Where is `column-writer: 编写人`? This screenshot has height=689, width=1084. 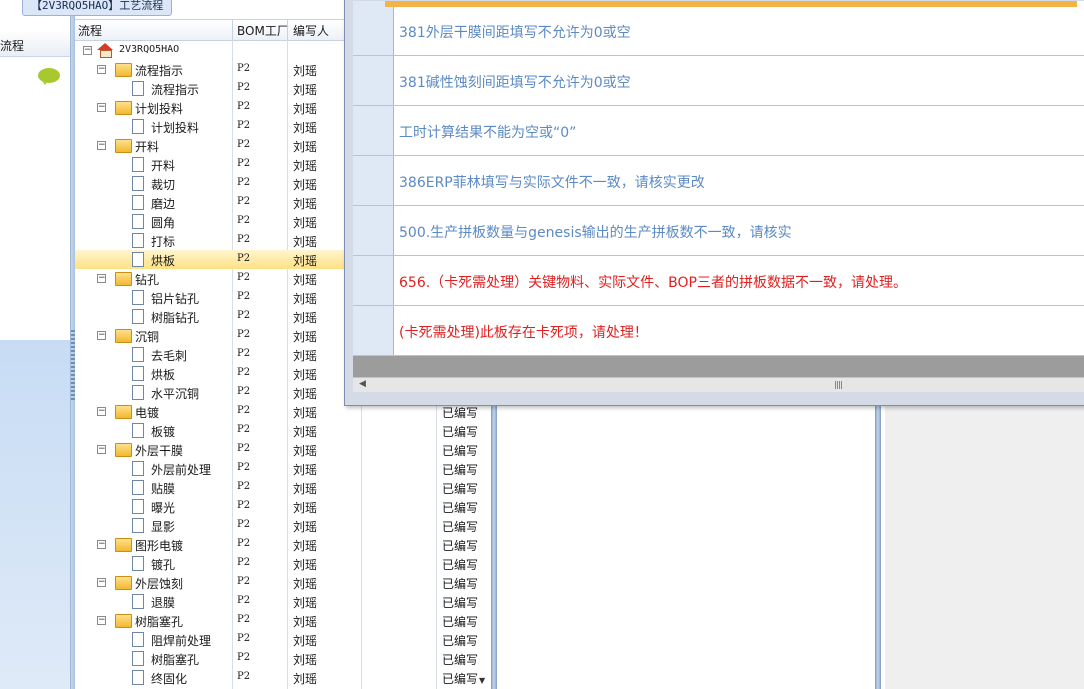
column-writer: 编写人 is located at coordinates (311, 30).